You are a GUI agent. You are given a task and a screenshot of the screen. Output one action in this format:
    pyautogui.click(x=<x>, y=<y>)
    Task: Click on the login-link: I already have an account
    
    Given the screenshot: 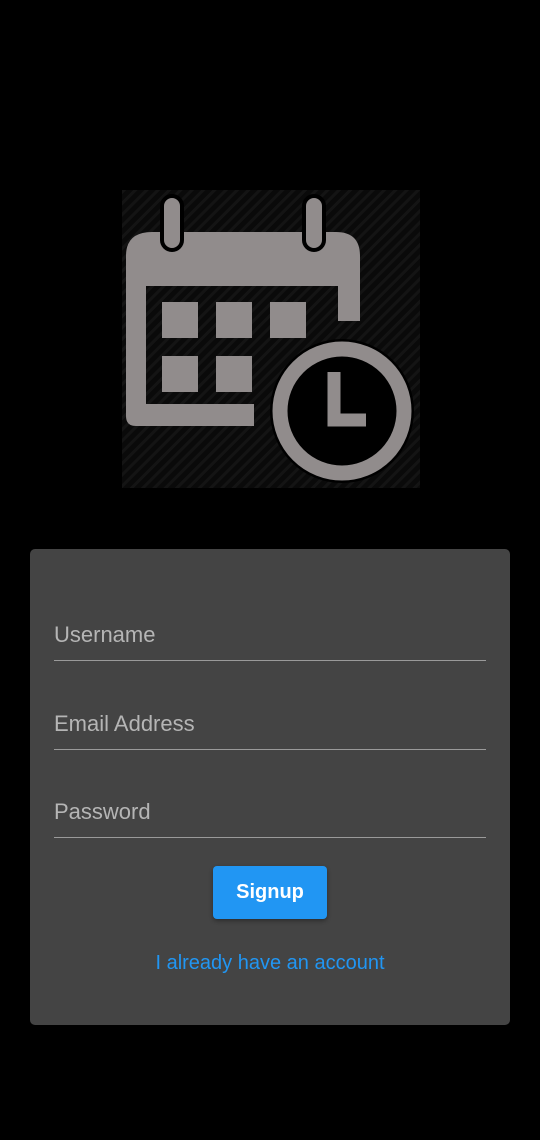 What is the action you would take?
    pyautogui.click(x=270, y=963)
    